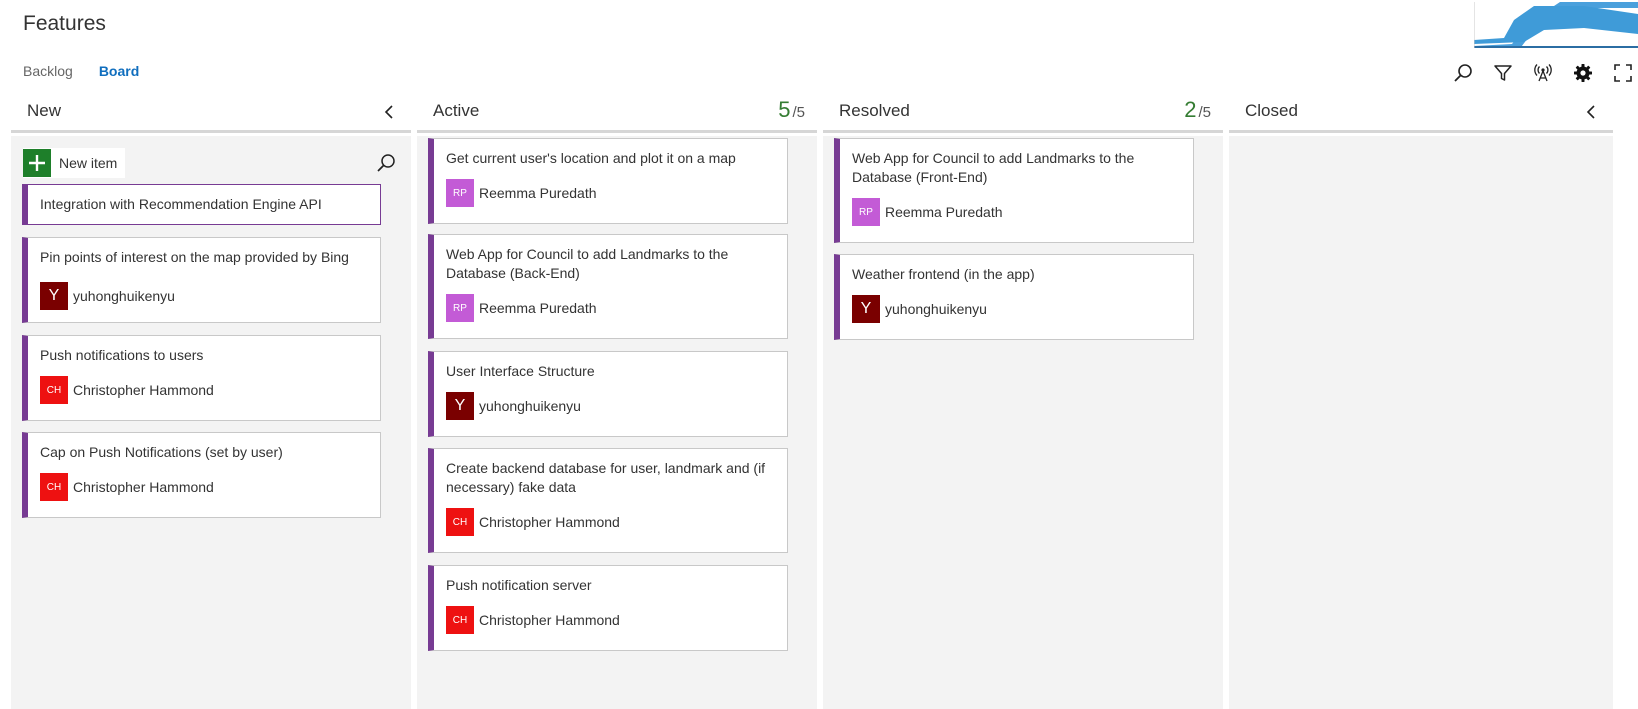 The height and width of the screenshot is (709, 1638). I want to click on card-title: Push notifications to users, so click(122, 355).